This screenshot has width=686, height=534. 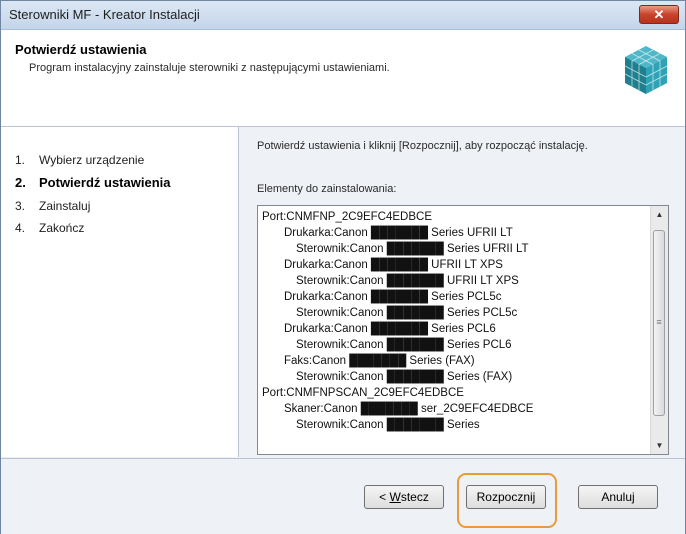 I want to click on close-icon: ✕, so click(x=659, y=14).